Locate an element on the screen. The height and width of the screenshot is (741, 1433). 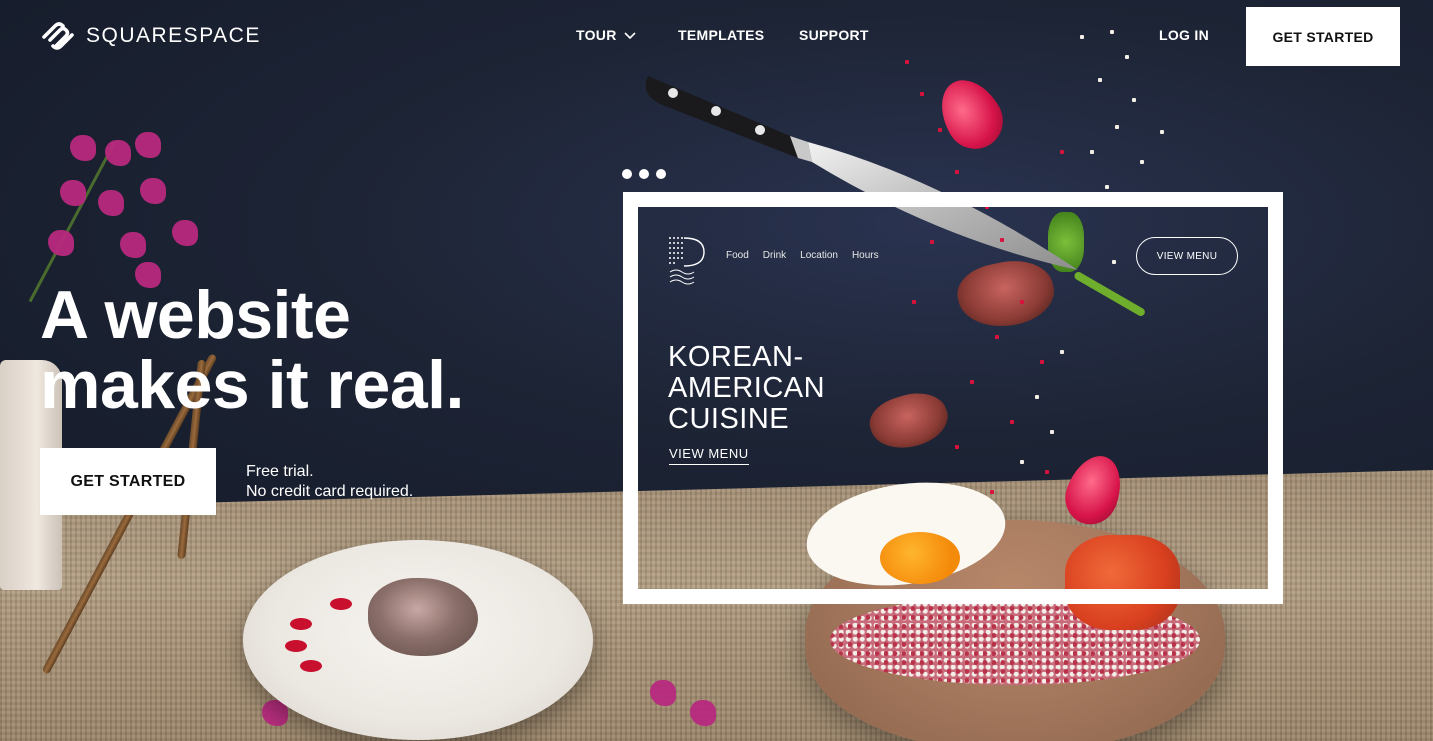
trial-note: Free trial. No credit card required. is located at coordinates (329, 482).